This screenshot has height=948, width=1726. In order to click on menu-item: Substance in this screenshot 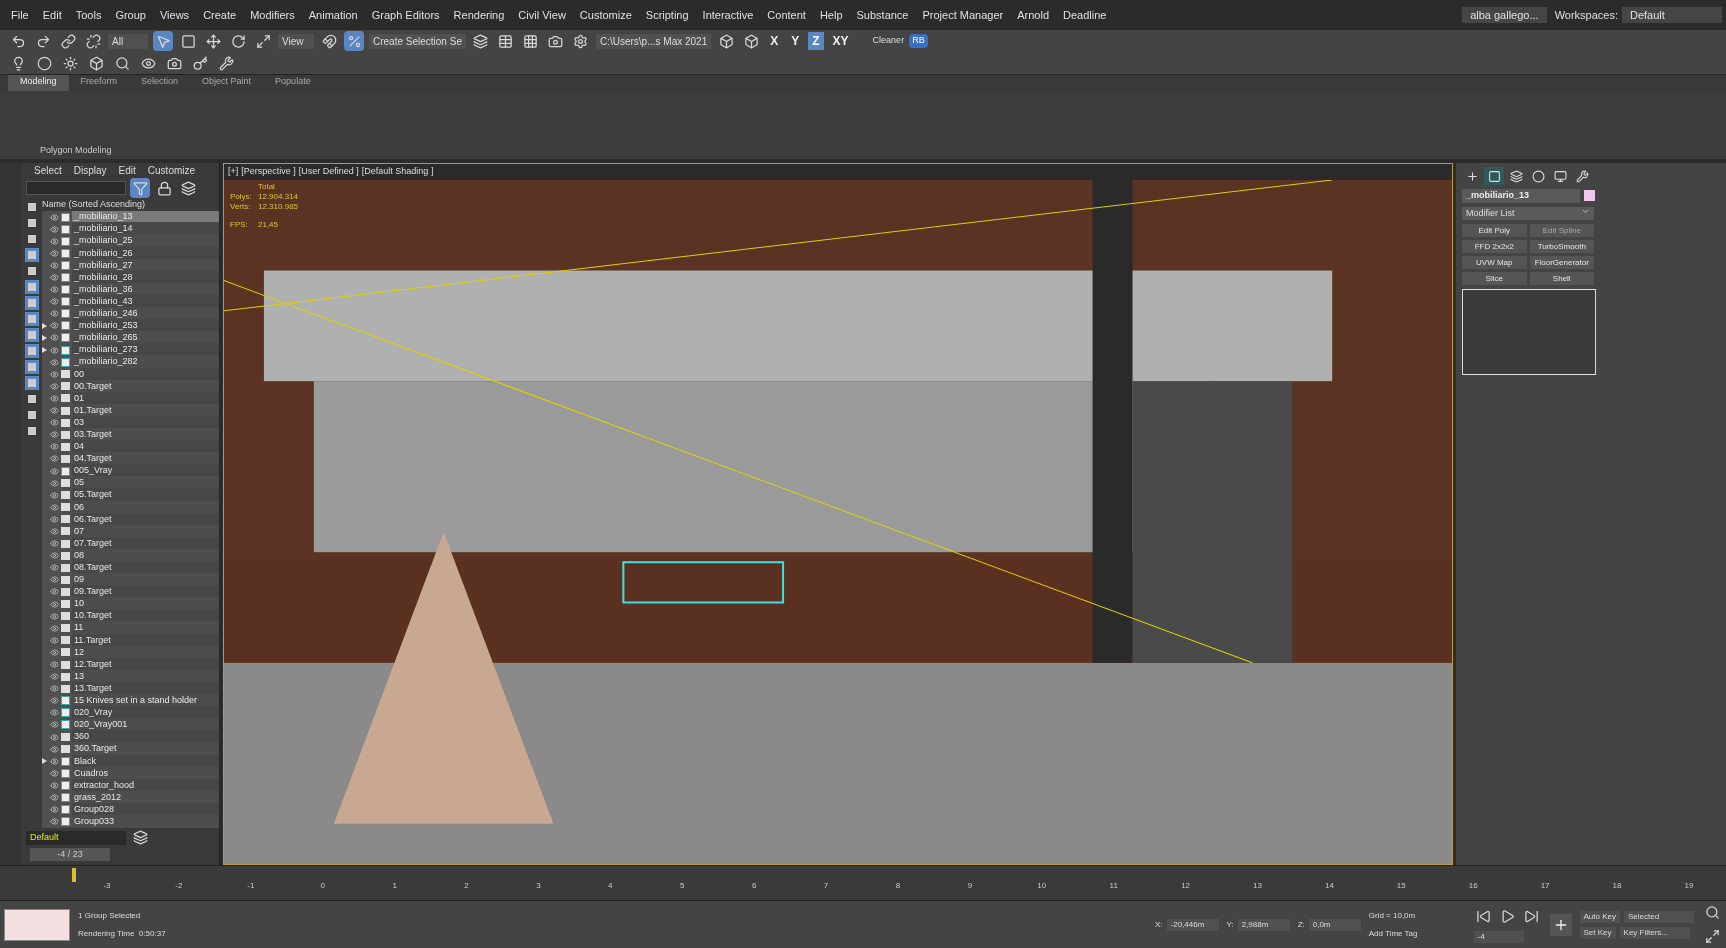, I will do `click(882, 15)`.